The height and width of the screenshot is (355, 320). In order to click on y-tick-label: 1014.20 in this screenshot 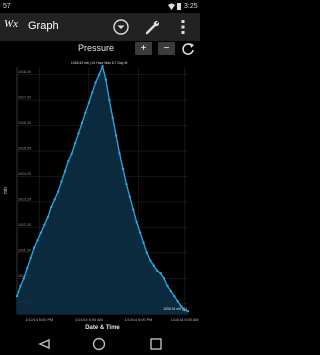, I will do `click(24, 174)`.